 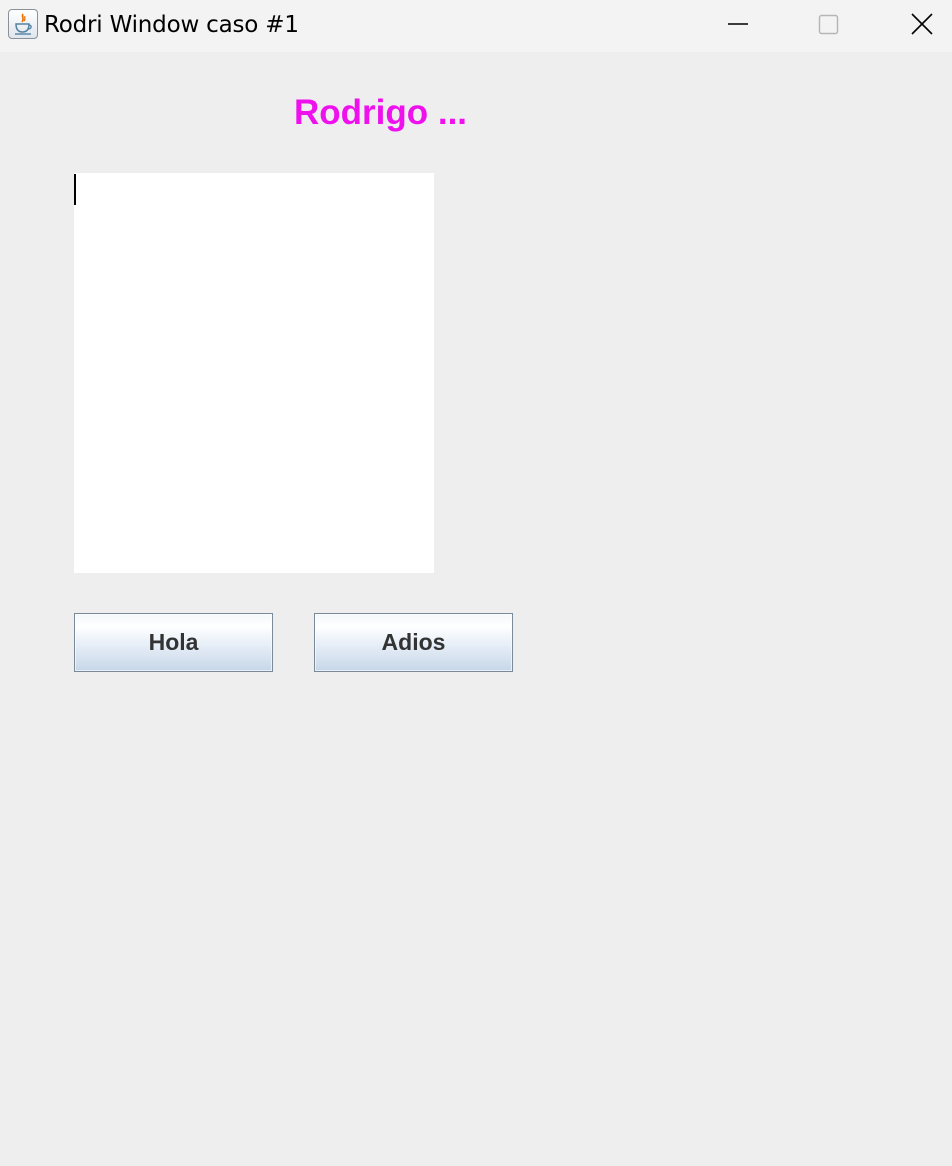 What do you see at coordinates (75, 189) in the screenshot?
I see `text-caret` at bounding box center [75, 189].